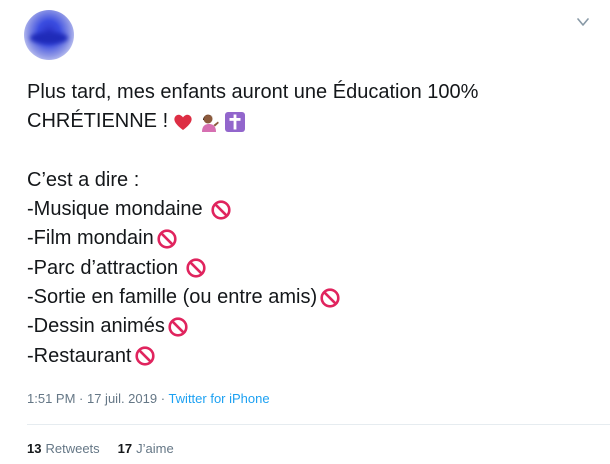 The image size is (610, 464). What do you see at coordinates (51, 398) in the screenshot?
I see `tweet-time: 1:51 PM` at bounding box center [51, 398].